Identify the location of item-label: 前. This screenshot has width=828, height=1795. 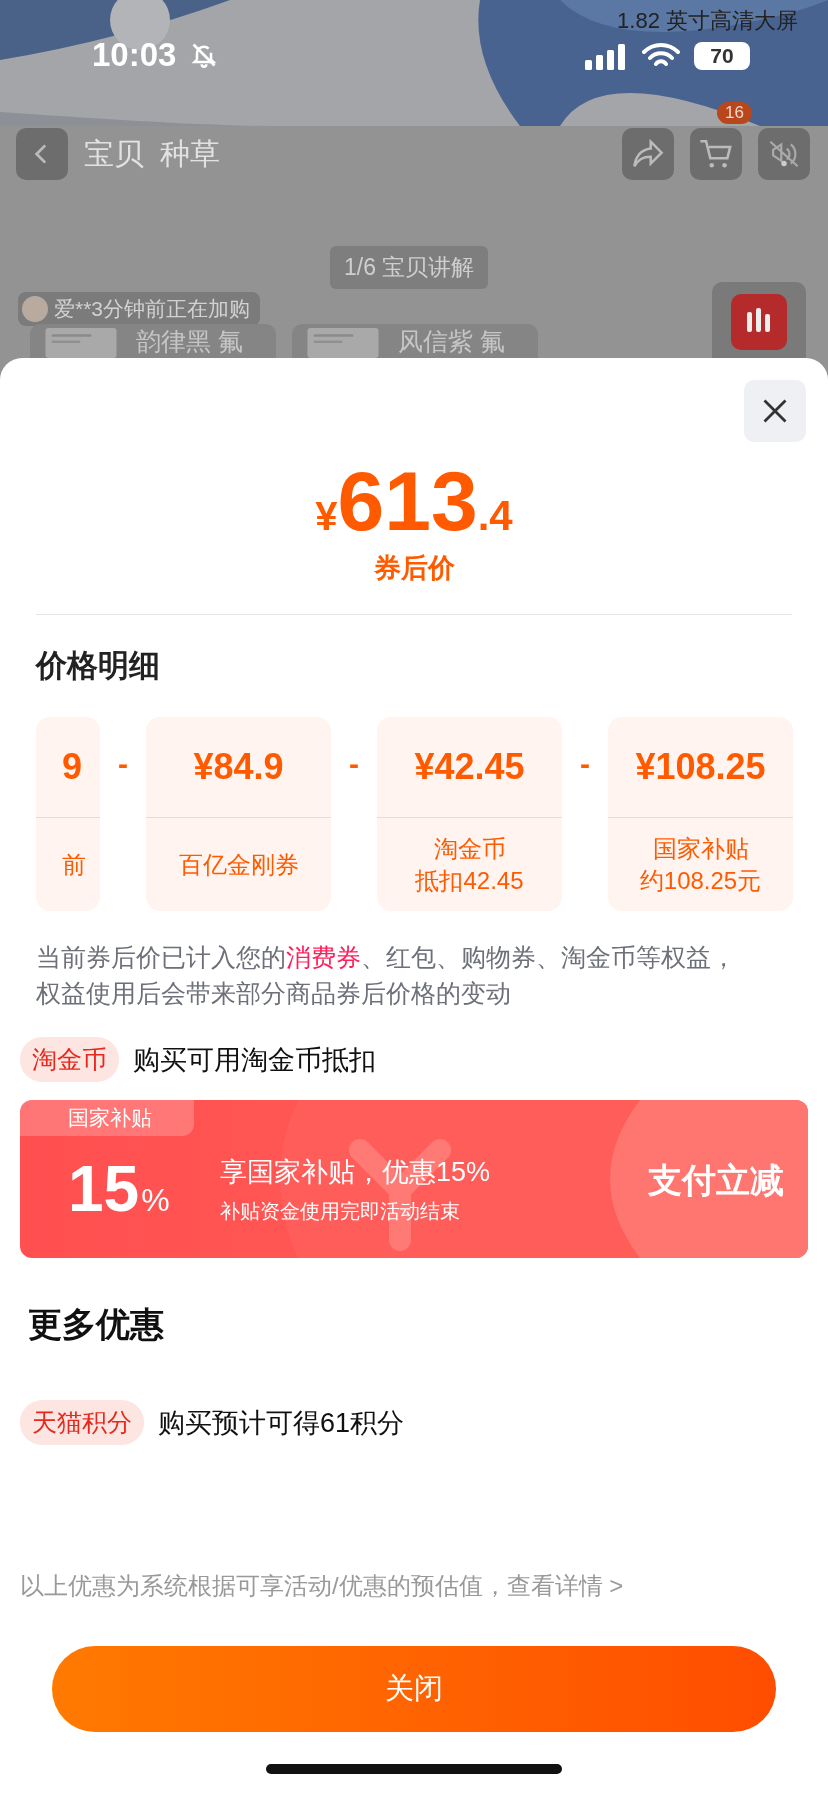
(74, 864).